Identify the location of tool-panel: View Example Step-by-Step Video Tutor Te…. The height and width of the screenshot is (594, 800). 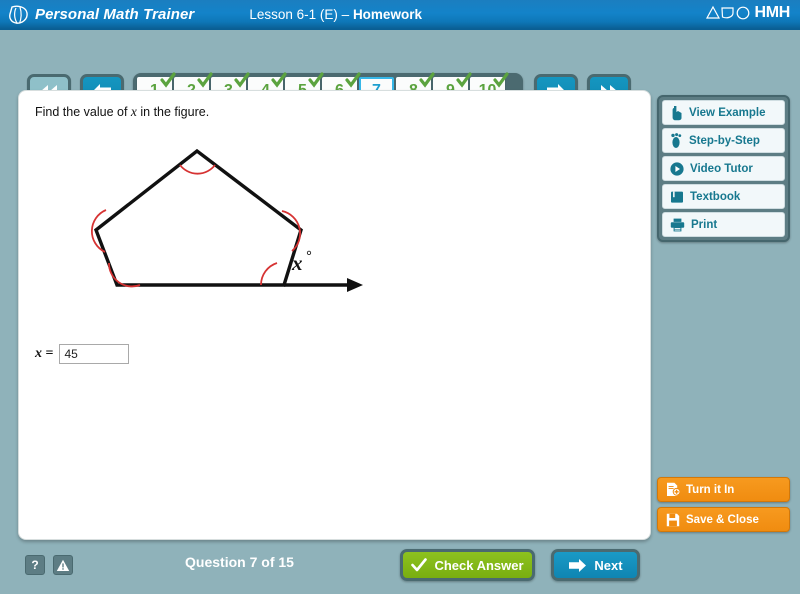
(723, 168).